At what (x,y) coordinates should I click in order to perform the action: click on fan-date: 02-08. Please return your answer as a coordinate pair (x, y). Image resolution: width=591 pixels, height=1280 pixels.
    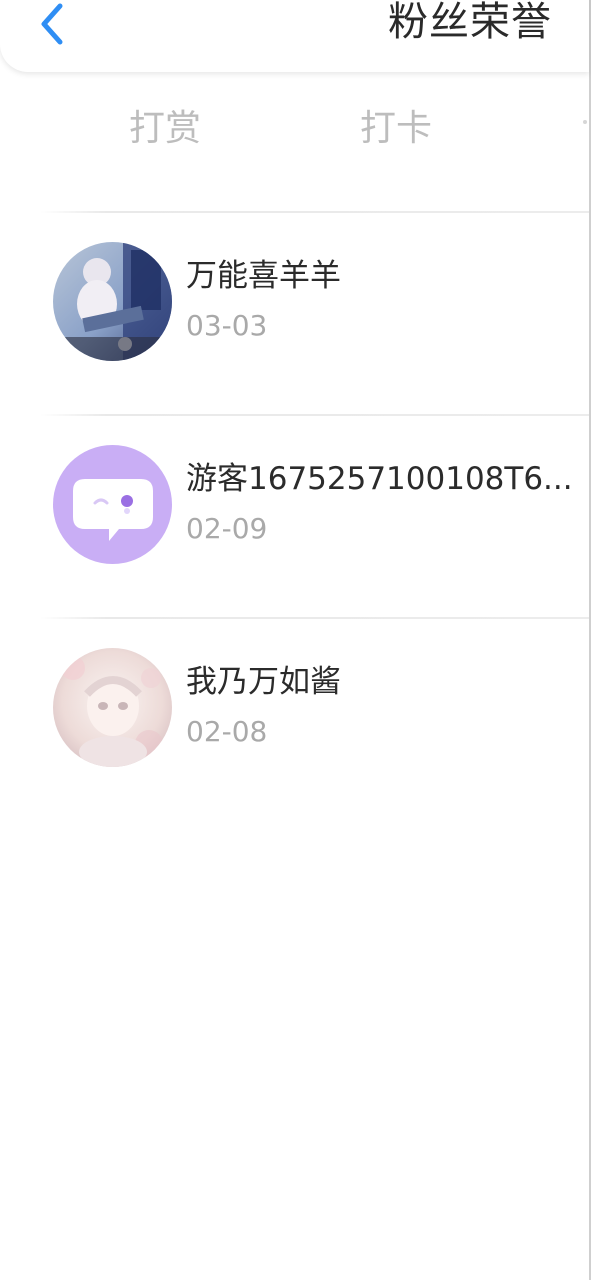
    Looking at the image, I should click on (227, 731).